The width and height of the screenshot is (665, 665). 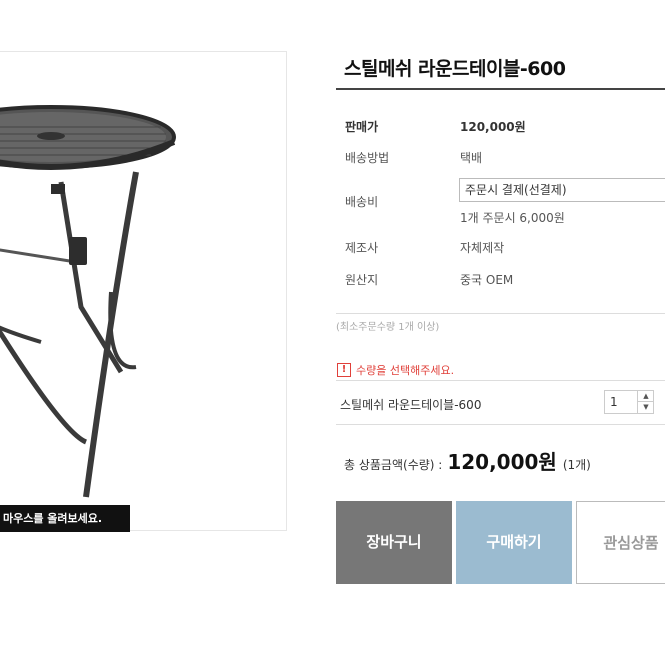 I want to click on wishlist-button: 관심상품, so click(x=620, y=542).